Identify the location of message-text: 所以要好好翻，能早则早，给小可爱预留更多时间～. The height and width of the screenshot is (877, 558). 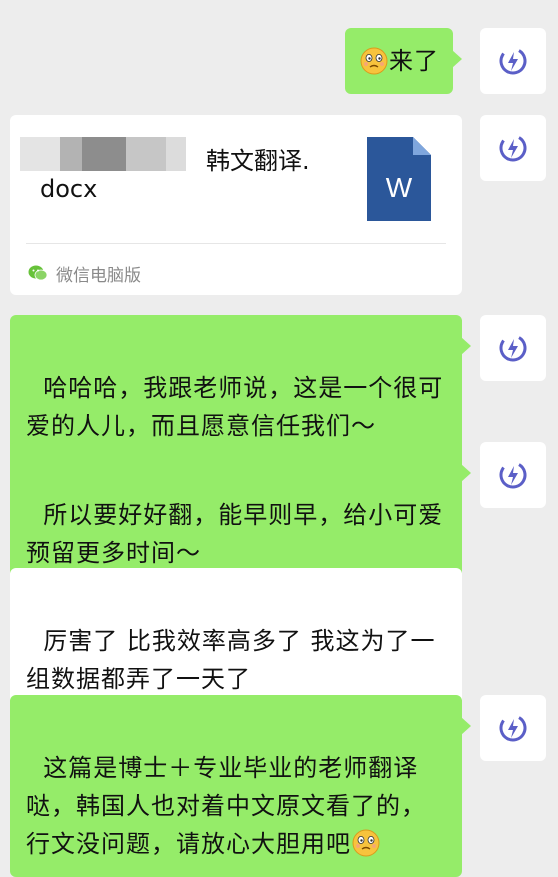
(235, 534).